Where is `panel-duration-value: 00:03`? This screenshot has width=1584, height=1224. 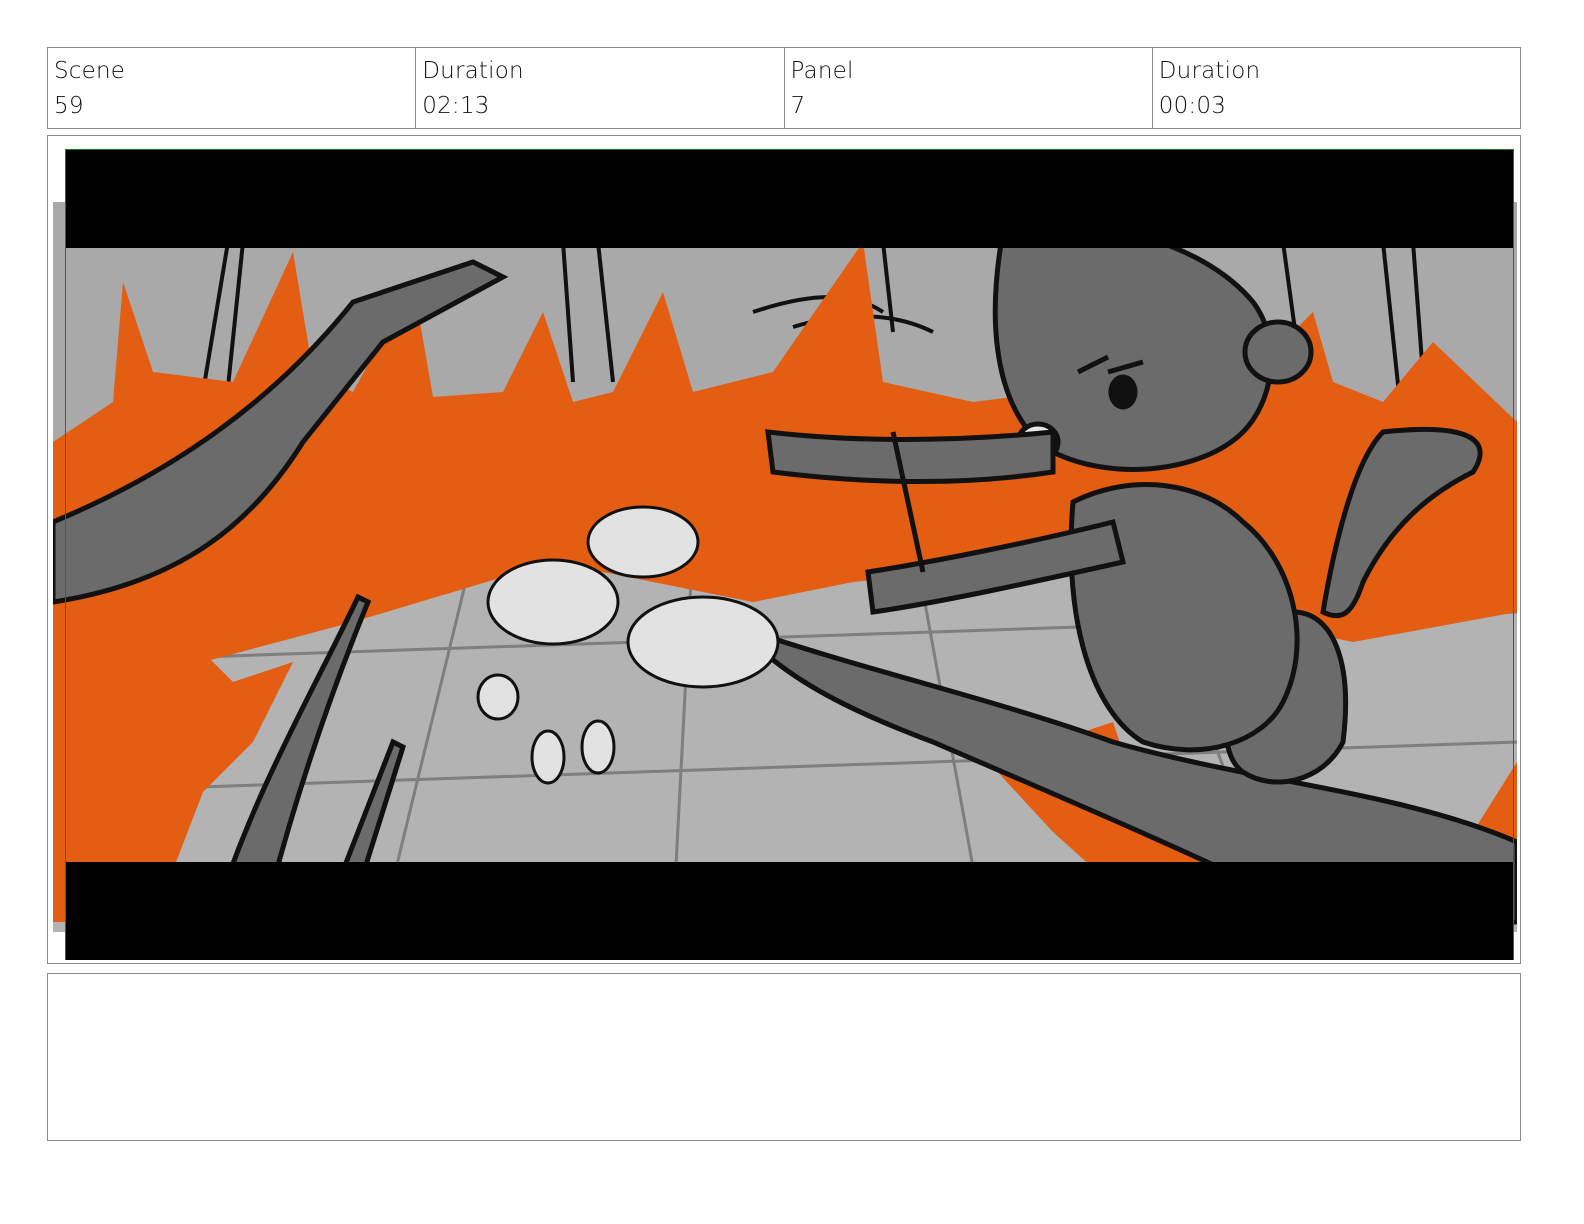
panel-duration-value: 00:03 is located at coordinates (1339, 106).